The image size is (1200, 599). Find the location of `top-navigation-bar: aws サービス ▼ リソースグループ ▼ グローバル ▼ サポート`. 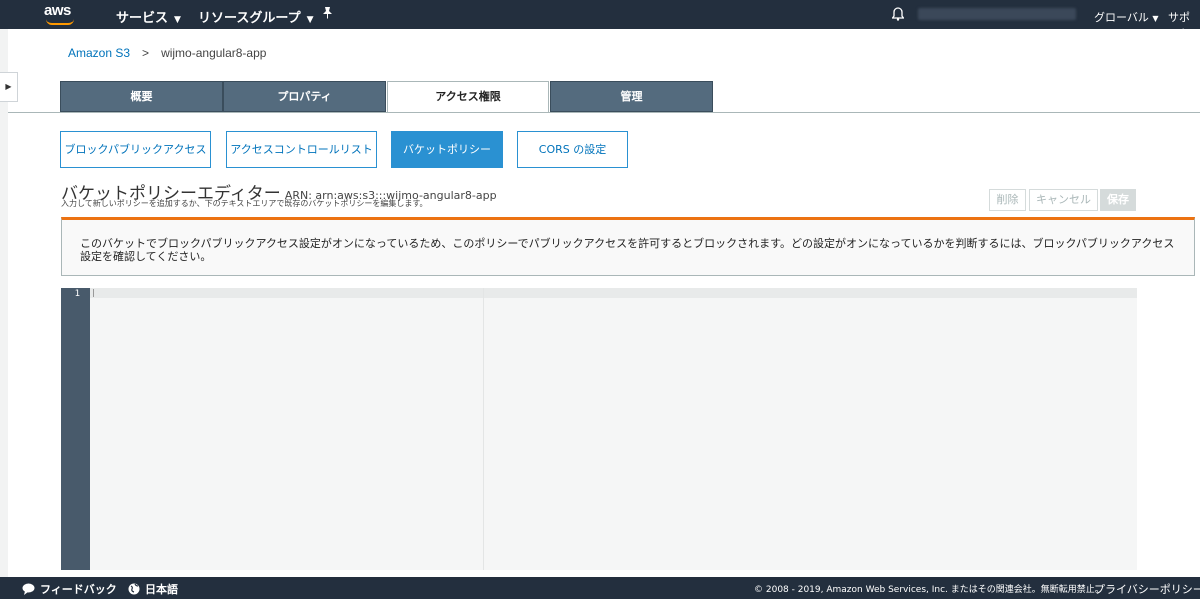

top-navigation-bar: aws サービス ▼ リソースグループ ▼ グローバル ▼ サポート is located at coordinates (600, 20).